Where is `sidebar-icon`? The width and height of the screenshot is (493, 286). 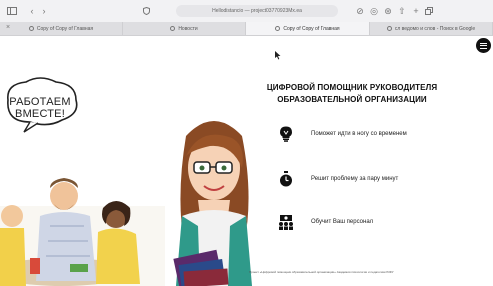
sidebar-icon is located at coordinates (12, 11).